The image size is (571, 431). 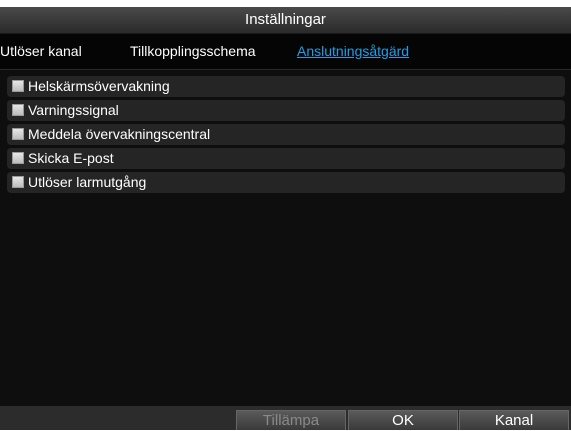 I want to click on window-title: Inställningar, so click(x=285, y=20).